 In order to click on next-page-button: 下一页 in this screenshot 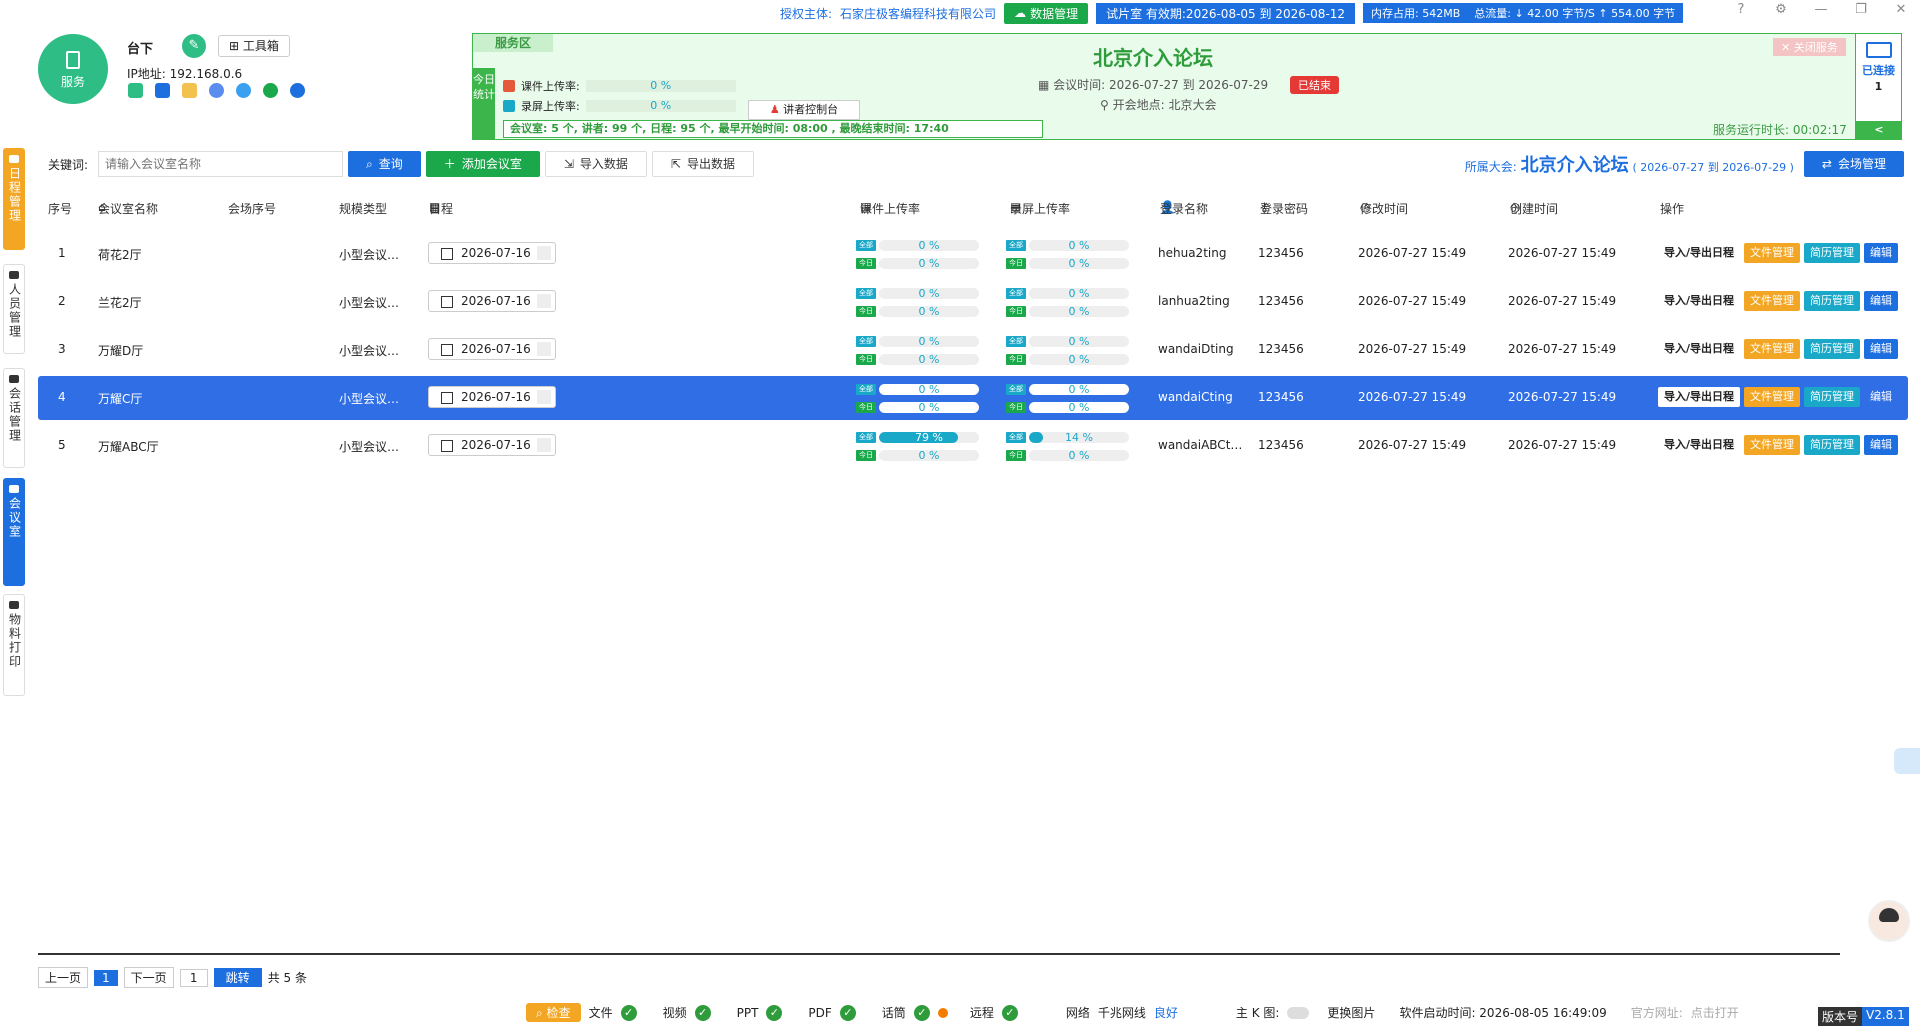, I will do `click(148, 977)`.